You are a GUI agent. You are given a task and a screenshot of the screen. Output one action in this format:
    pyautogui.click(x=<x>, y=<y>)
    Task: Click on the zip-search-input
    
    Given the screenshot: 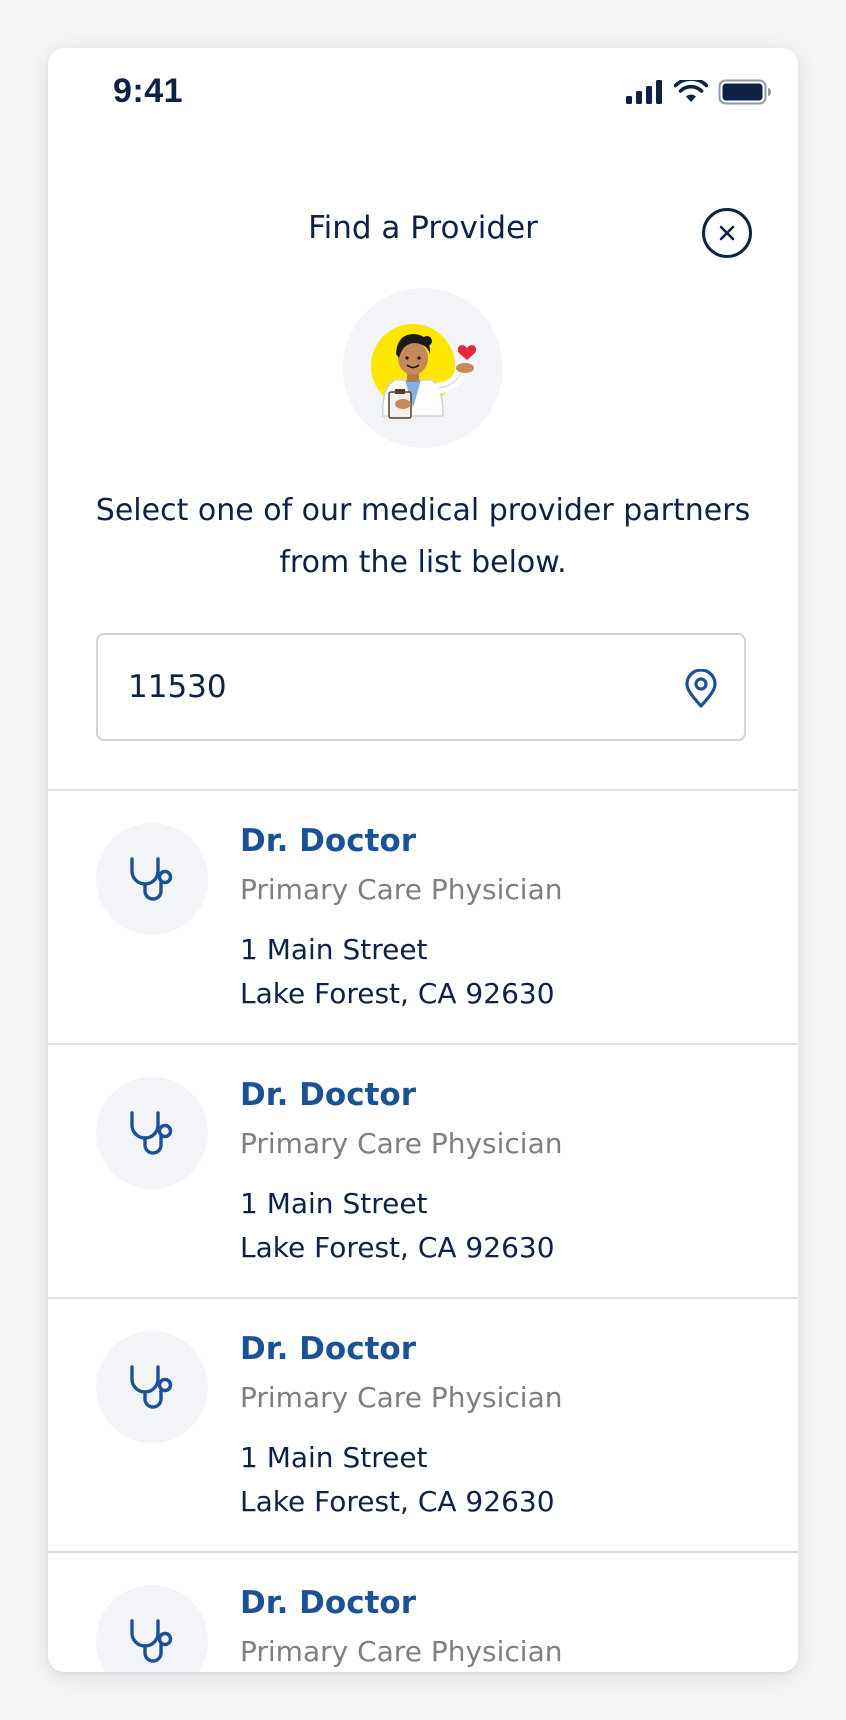 What is the action you would take?
    pyautogui.click(x=388, y=687)
    